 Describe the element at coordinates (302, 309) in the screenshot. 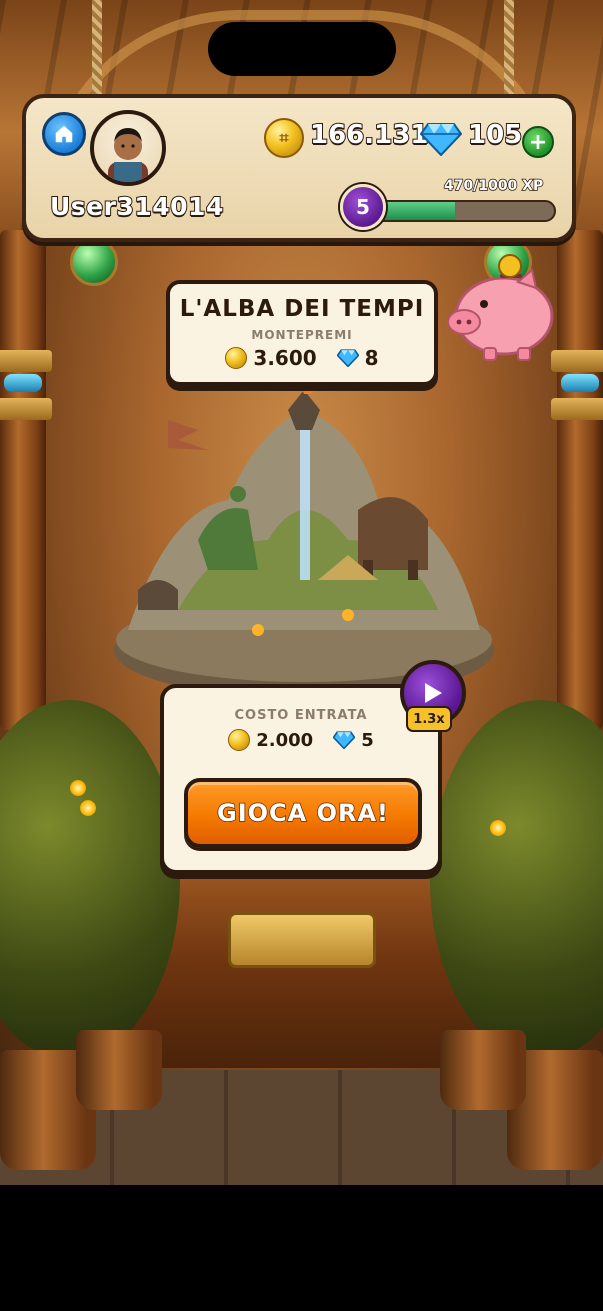

I see `event-title: L'ALBA DEI TEMPI` at that location.